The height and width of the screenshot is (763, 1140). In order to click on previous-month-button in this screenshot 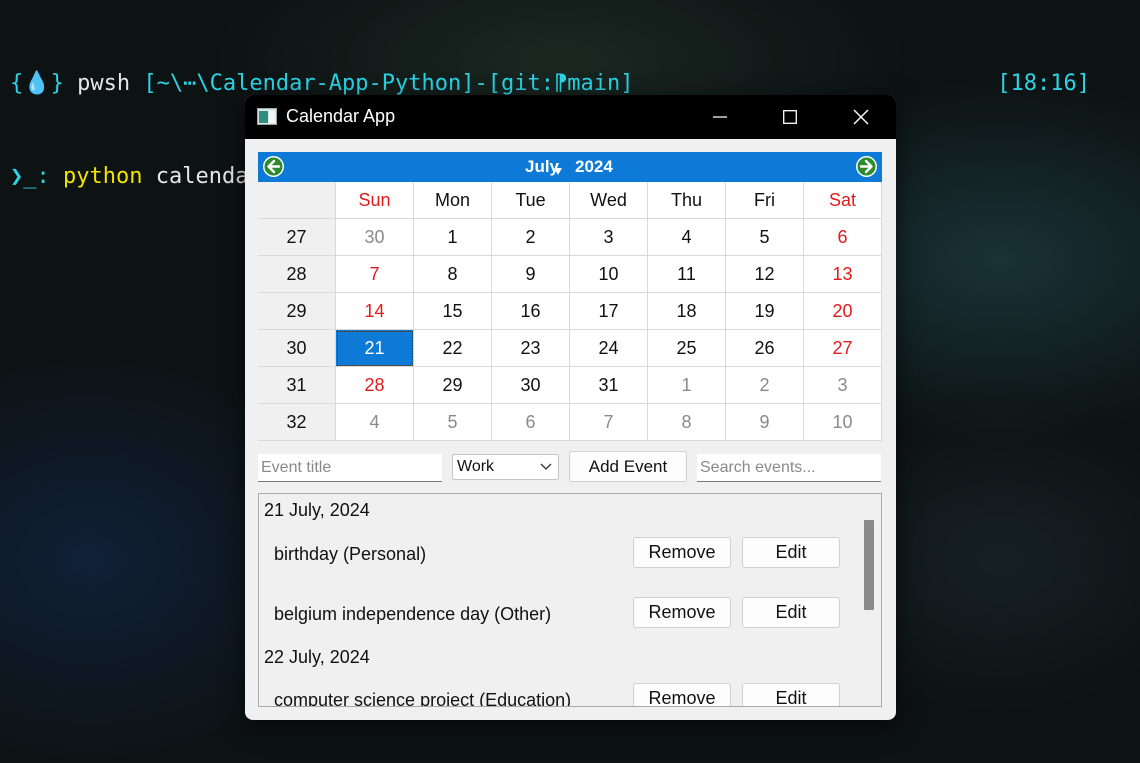, I will do `click(273, 166)`.